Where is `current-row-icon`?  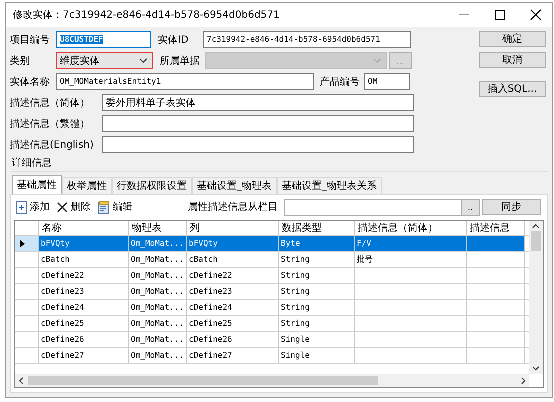 current-row-icon is located at coordinates (22, 244).